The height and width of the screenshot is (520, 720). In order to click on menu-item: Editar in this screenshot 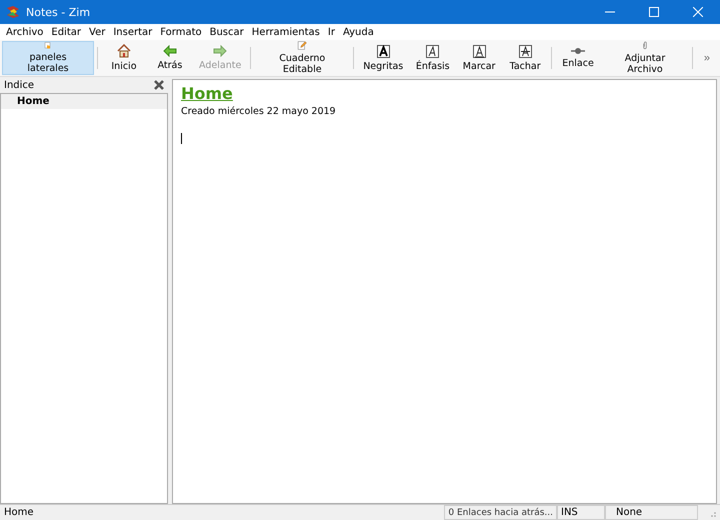, I will do `click(66, 32)`.